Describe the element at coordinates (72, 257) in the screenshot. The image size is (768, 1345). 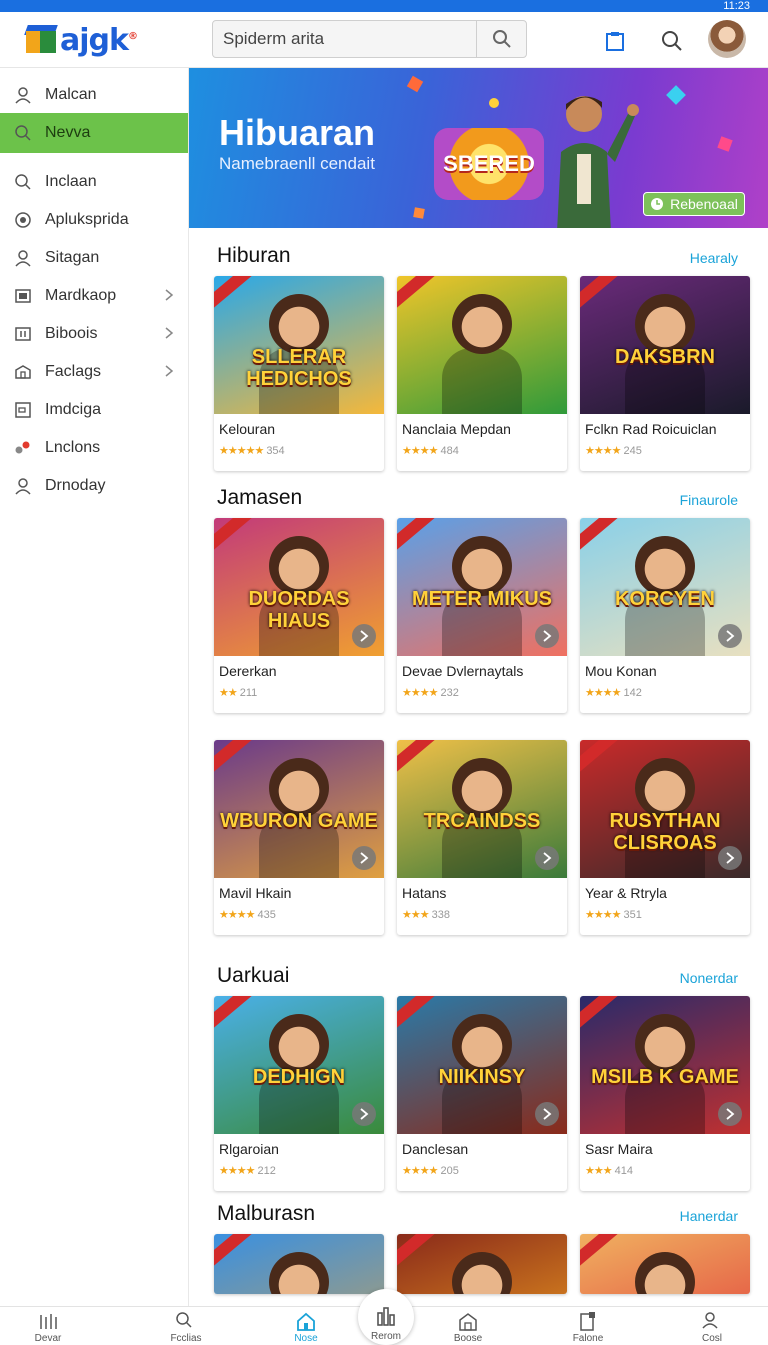
I see `sidebar-item-label: Sitagan` at that location.